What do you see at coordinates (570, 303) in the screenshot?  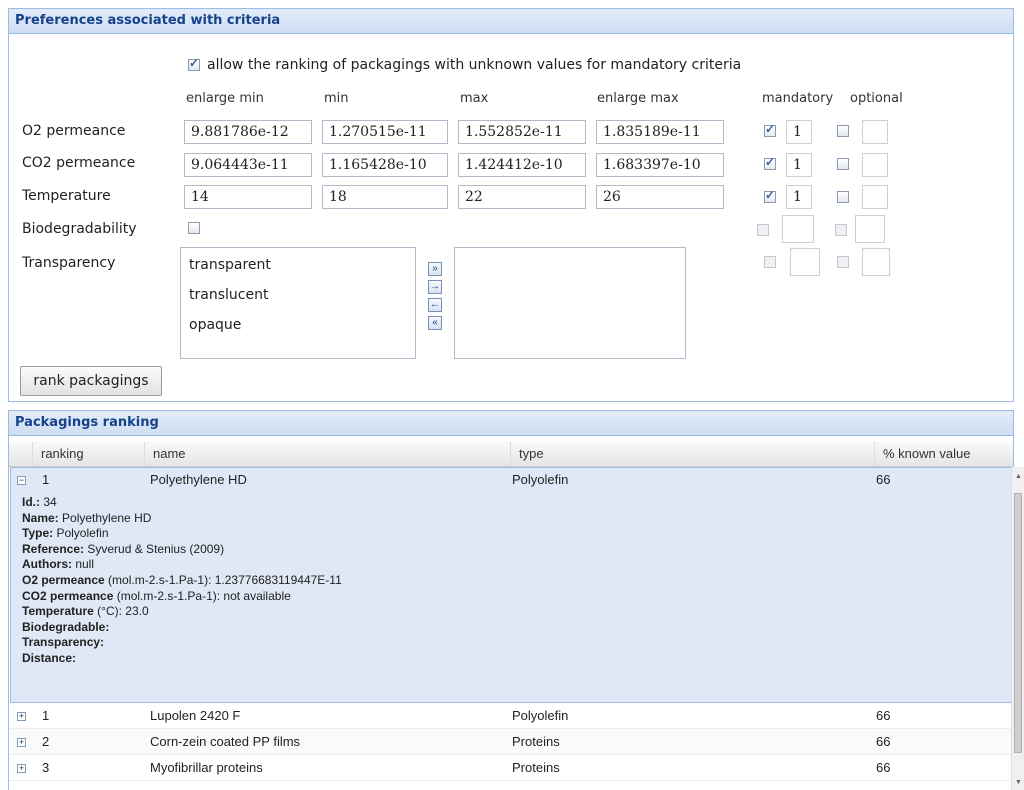 I see `transparency-selected-list` at bounding box center [570, 303].